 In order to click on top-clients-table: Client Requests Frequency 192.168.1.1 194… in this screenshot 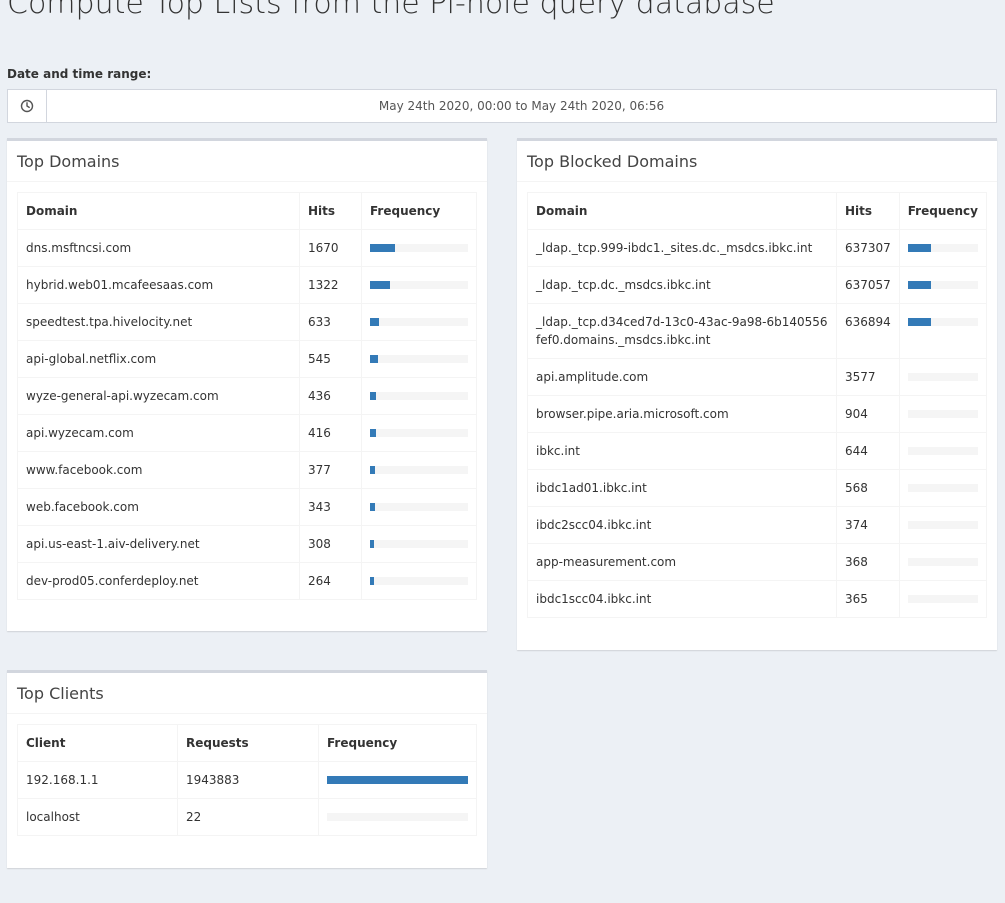, I will do `click(247, 780)`.